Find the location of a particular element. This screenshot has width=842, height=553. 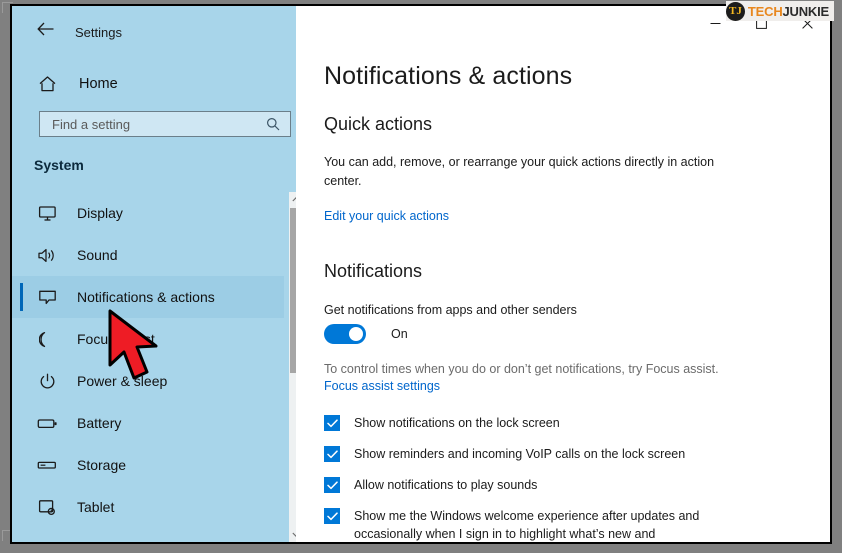

checkbox-row: Allow notifications to play sounds is located at coordinates (559, 485).